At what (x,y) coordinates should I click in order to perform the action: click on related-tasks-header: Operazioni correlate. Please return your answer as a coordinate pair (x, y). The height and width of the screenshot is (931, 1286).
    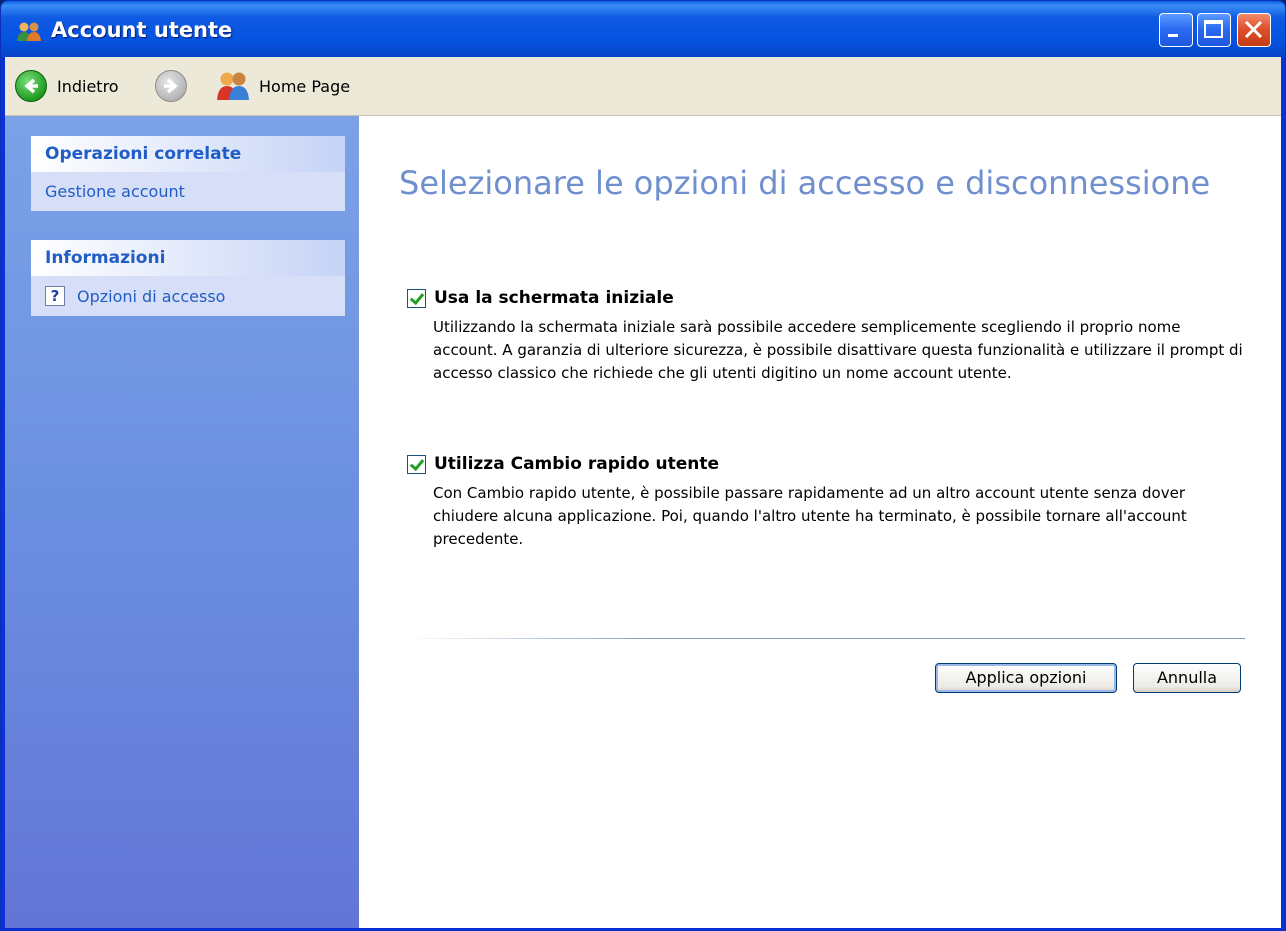
    Looking at the image, I should click on (188, 154).